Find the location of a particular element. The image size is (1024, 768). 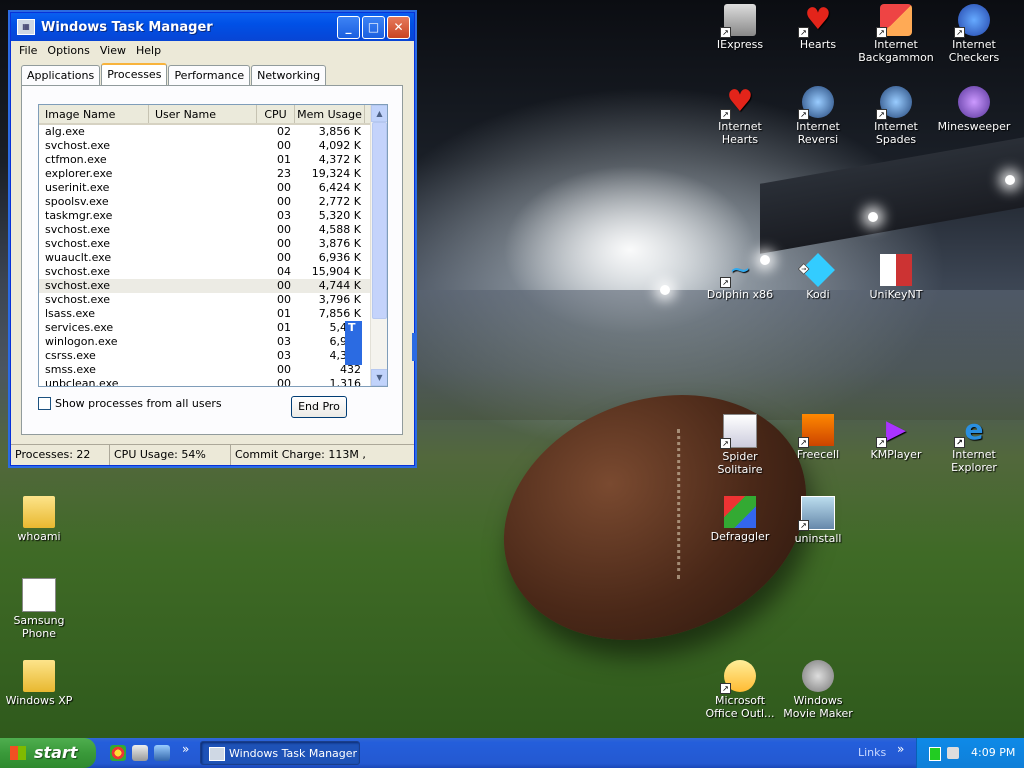

menu-options: Options is located at coordinates (69, 50).